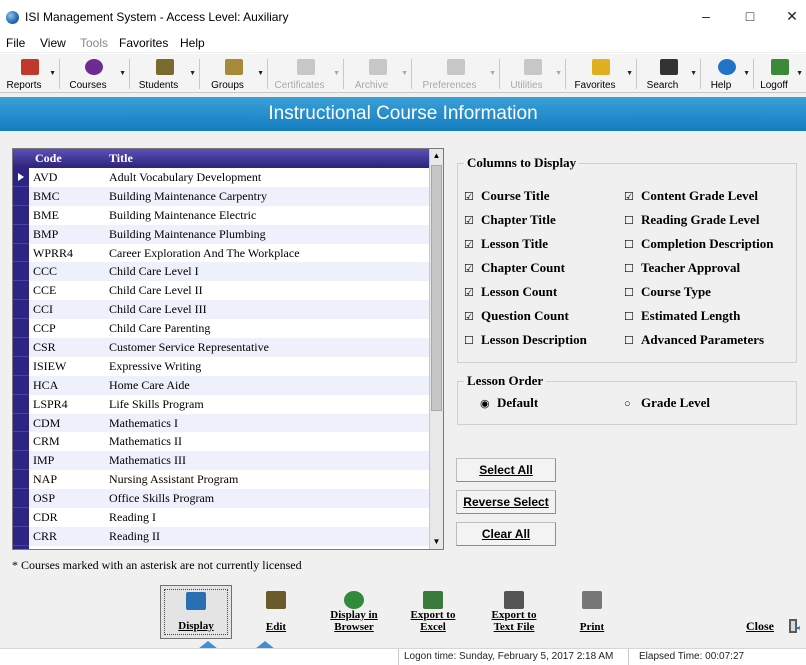 The width and height of the screenshot is (806, 665). What do you see at coordinates (143, 43) in the screenshot?
I see `menu-favorites: Favorites` at bounding box center [143, 43].